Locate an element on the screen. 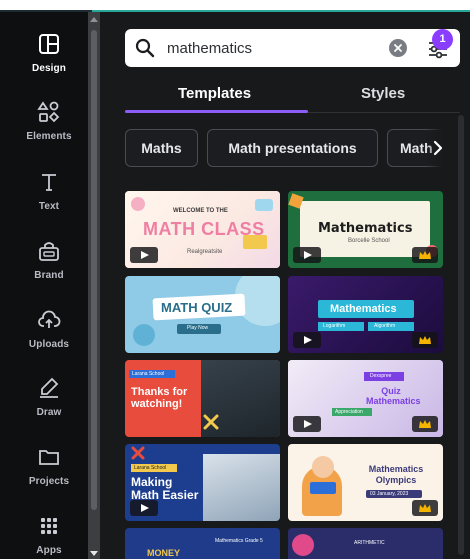 The height and width of the screenshot is (559, 470). rail-scrollbar-thumb is located at coordinates (94, 270).